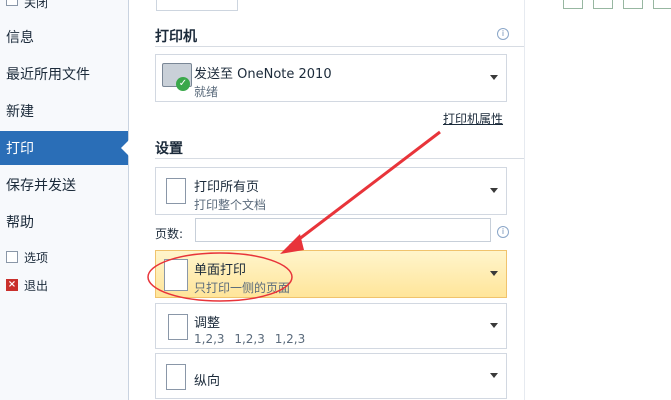 Image resolution: width=671 pixels, height=400 pixels. What do you see at coordinates (20, 38) in the screenshot?
I see `sidebar-item-label: 信息` at bounding box center [20, 38].